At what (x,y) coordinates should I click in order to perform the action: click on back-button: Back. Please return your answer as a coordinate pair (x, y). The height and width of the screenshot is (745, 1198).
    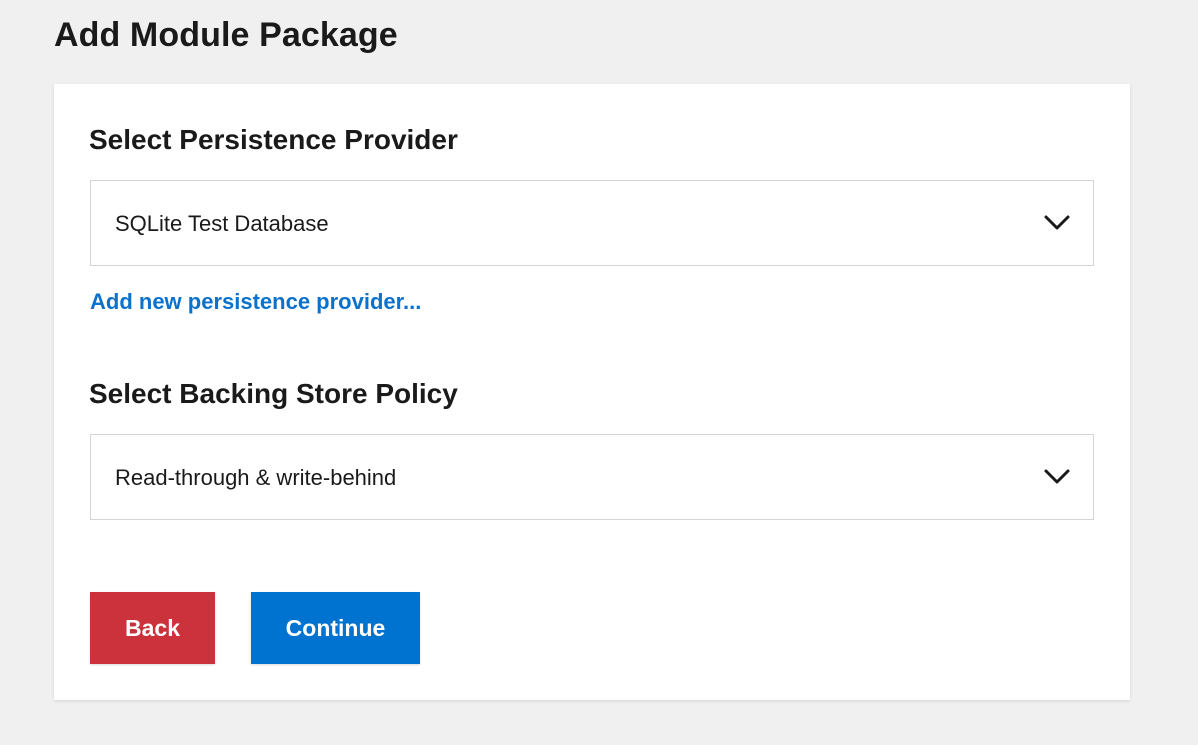
    Looking at the image, I should click on (152, 628).